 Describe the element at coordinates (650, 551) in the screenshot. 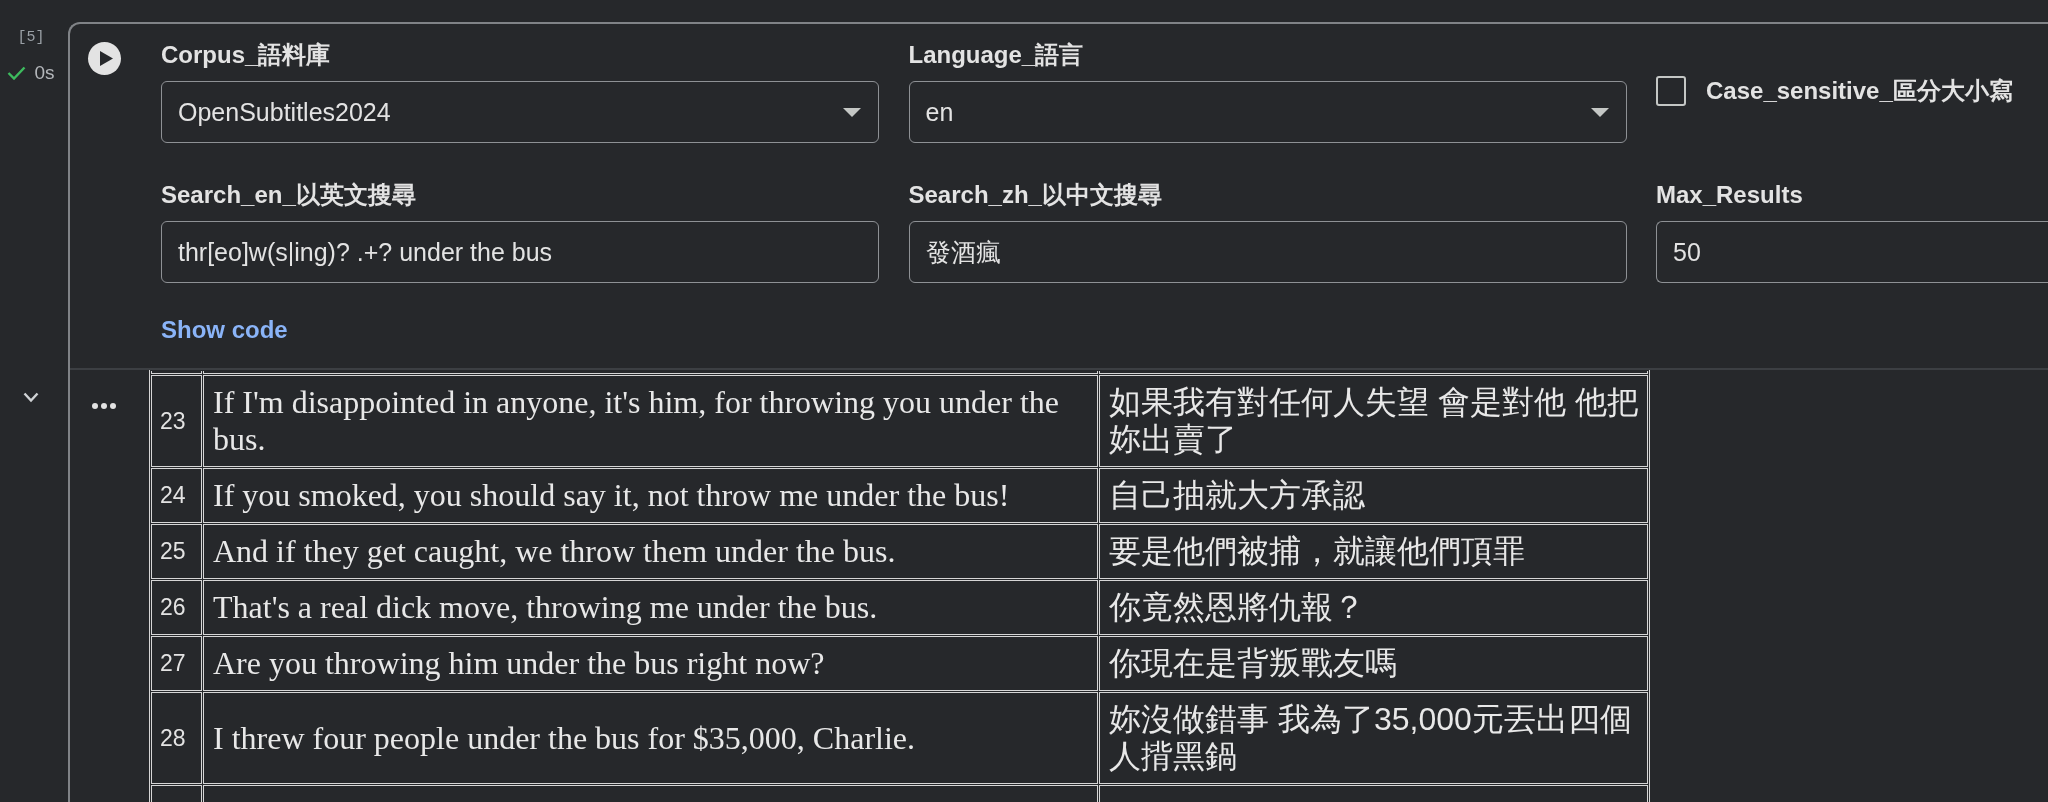

I see `table-cell: And if they get caught, we throw them under the bus.` at that location.